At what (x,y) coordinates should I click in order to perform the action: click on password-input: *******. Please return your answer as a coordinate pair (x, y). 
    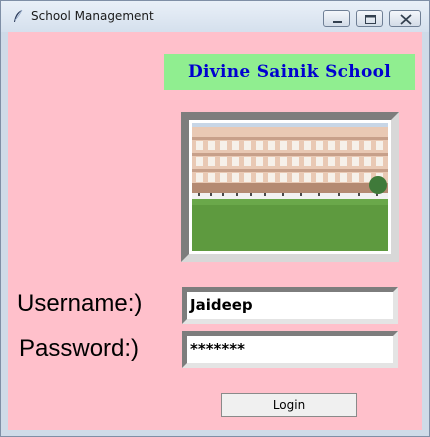
    Looking at the image, I should click on (290, 349).